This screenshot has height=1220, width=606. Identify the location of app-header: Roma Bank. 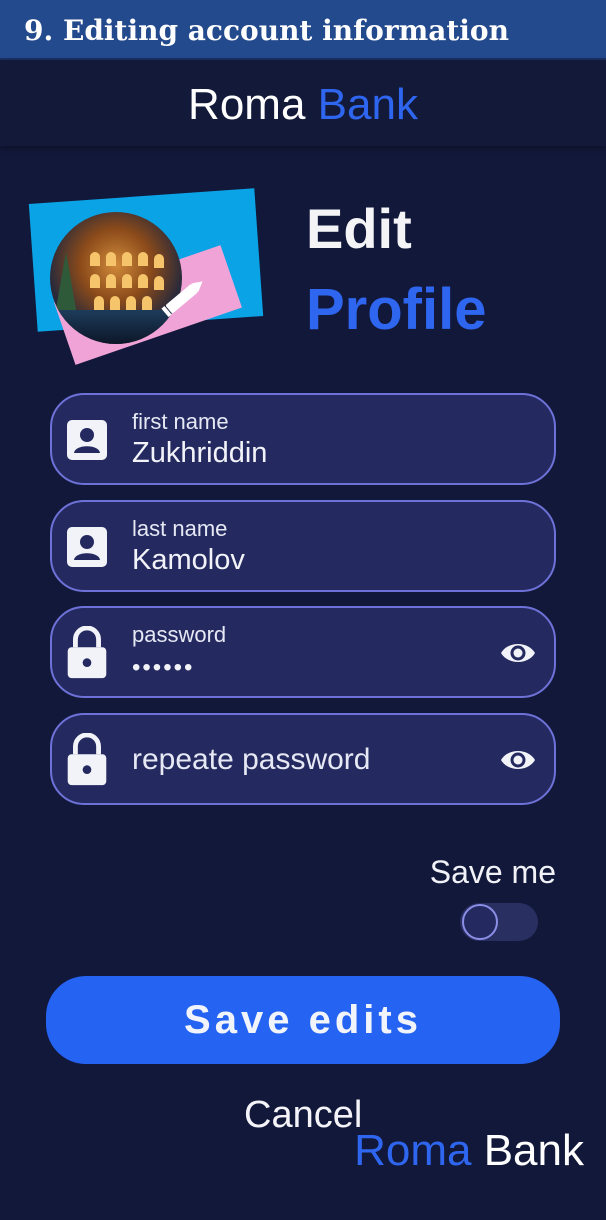
(303, 103).